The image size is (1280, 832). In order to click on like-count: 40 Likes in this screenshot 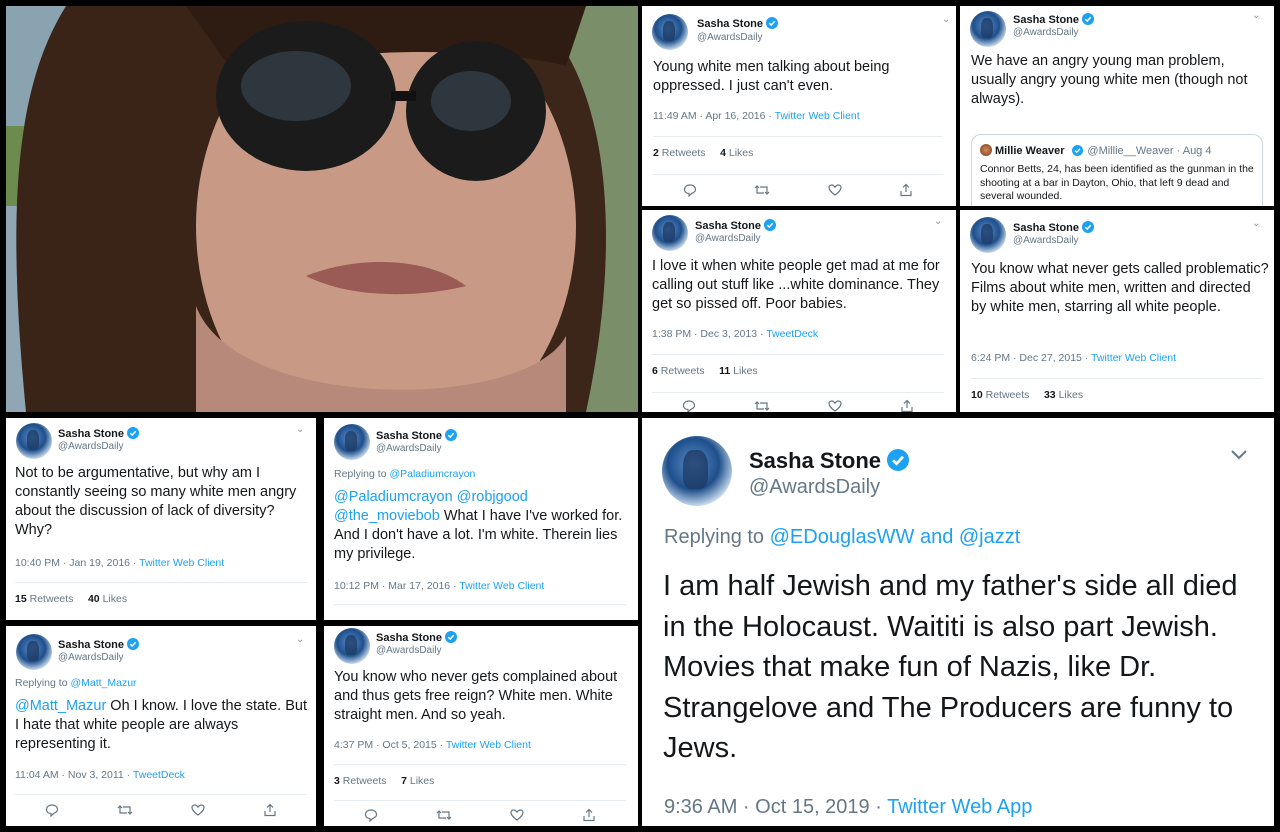, I will do `click(107, 599)`.